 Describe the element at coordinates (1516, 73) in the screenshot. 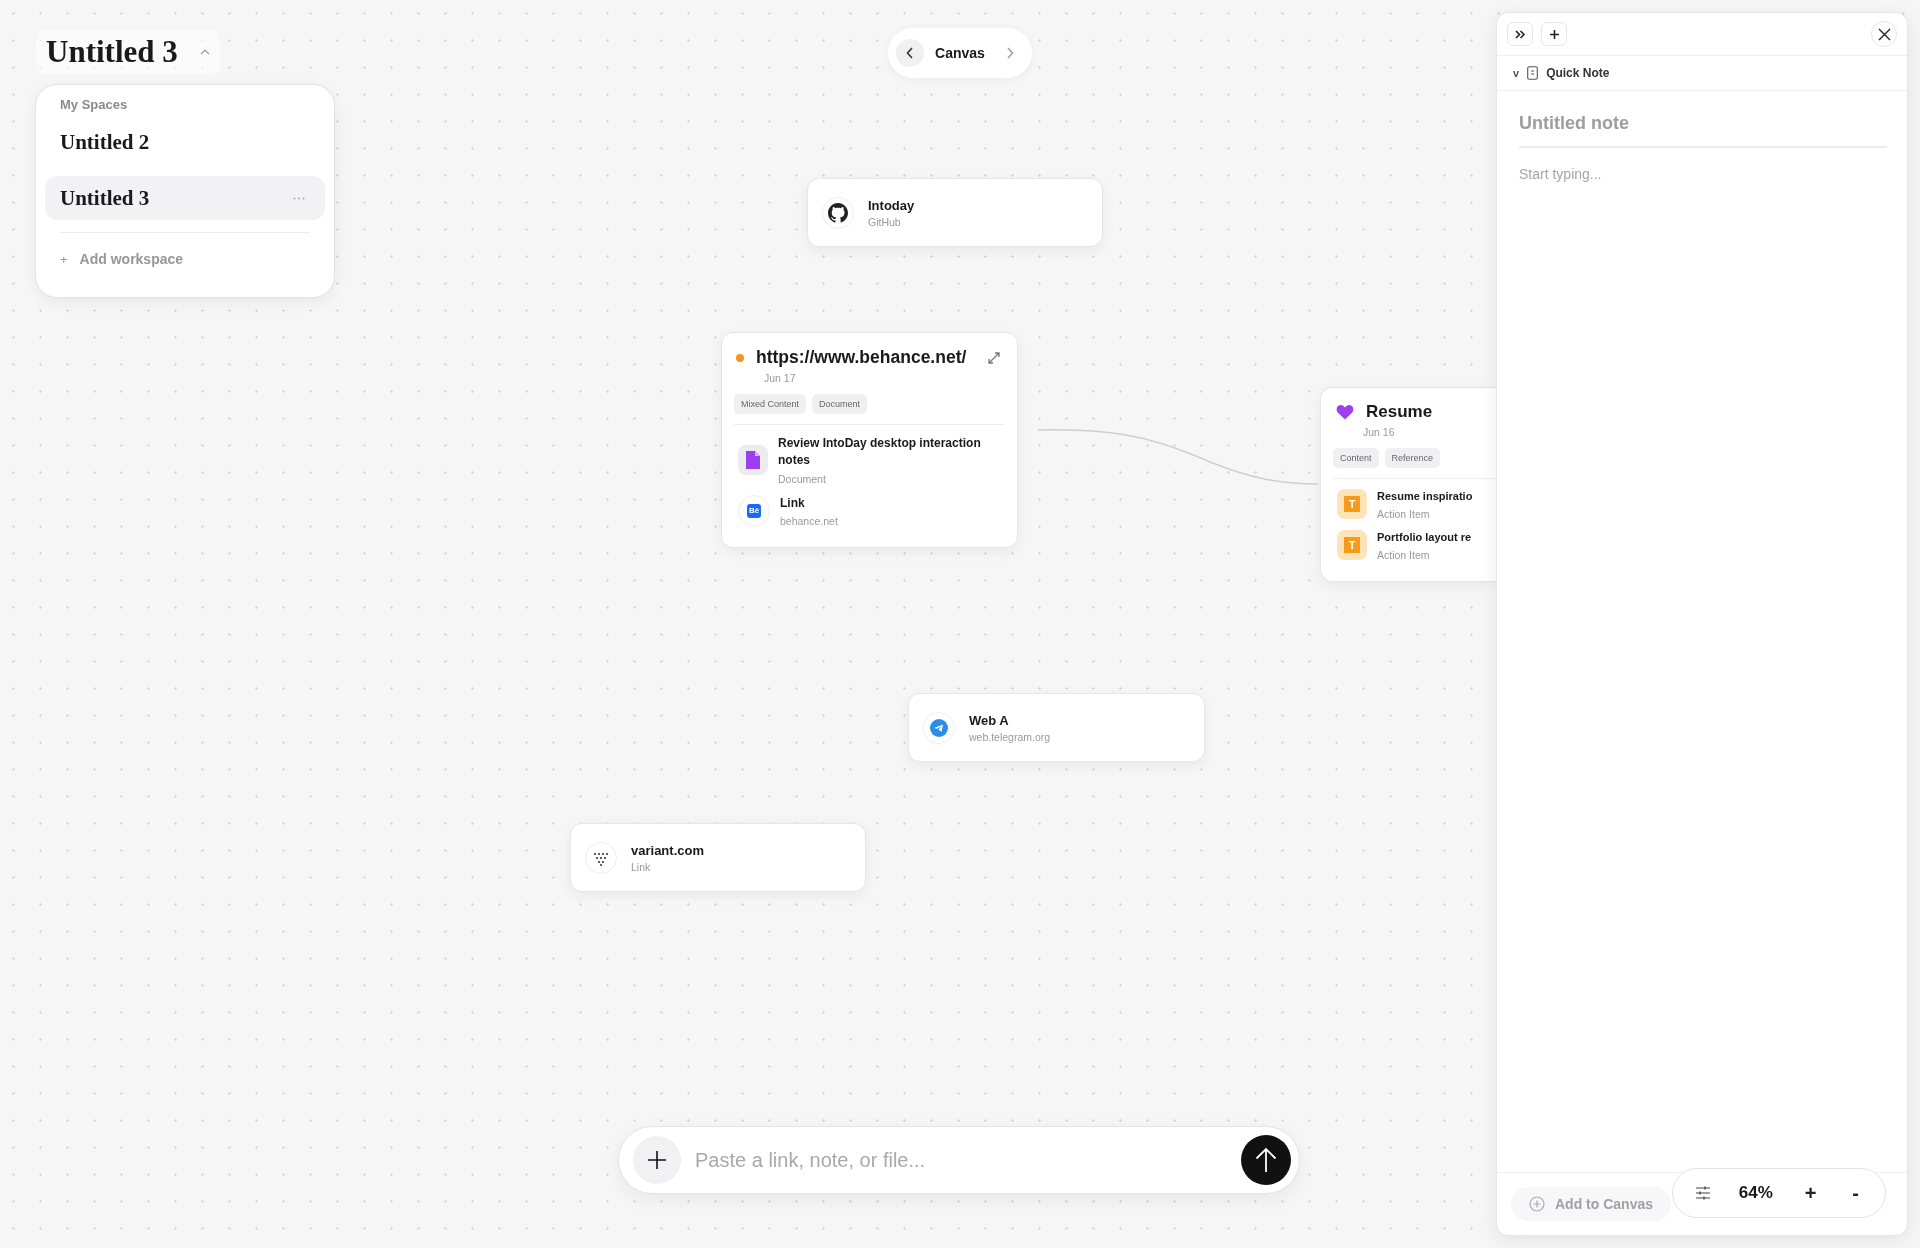

I see `caret: v` at that location.